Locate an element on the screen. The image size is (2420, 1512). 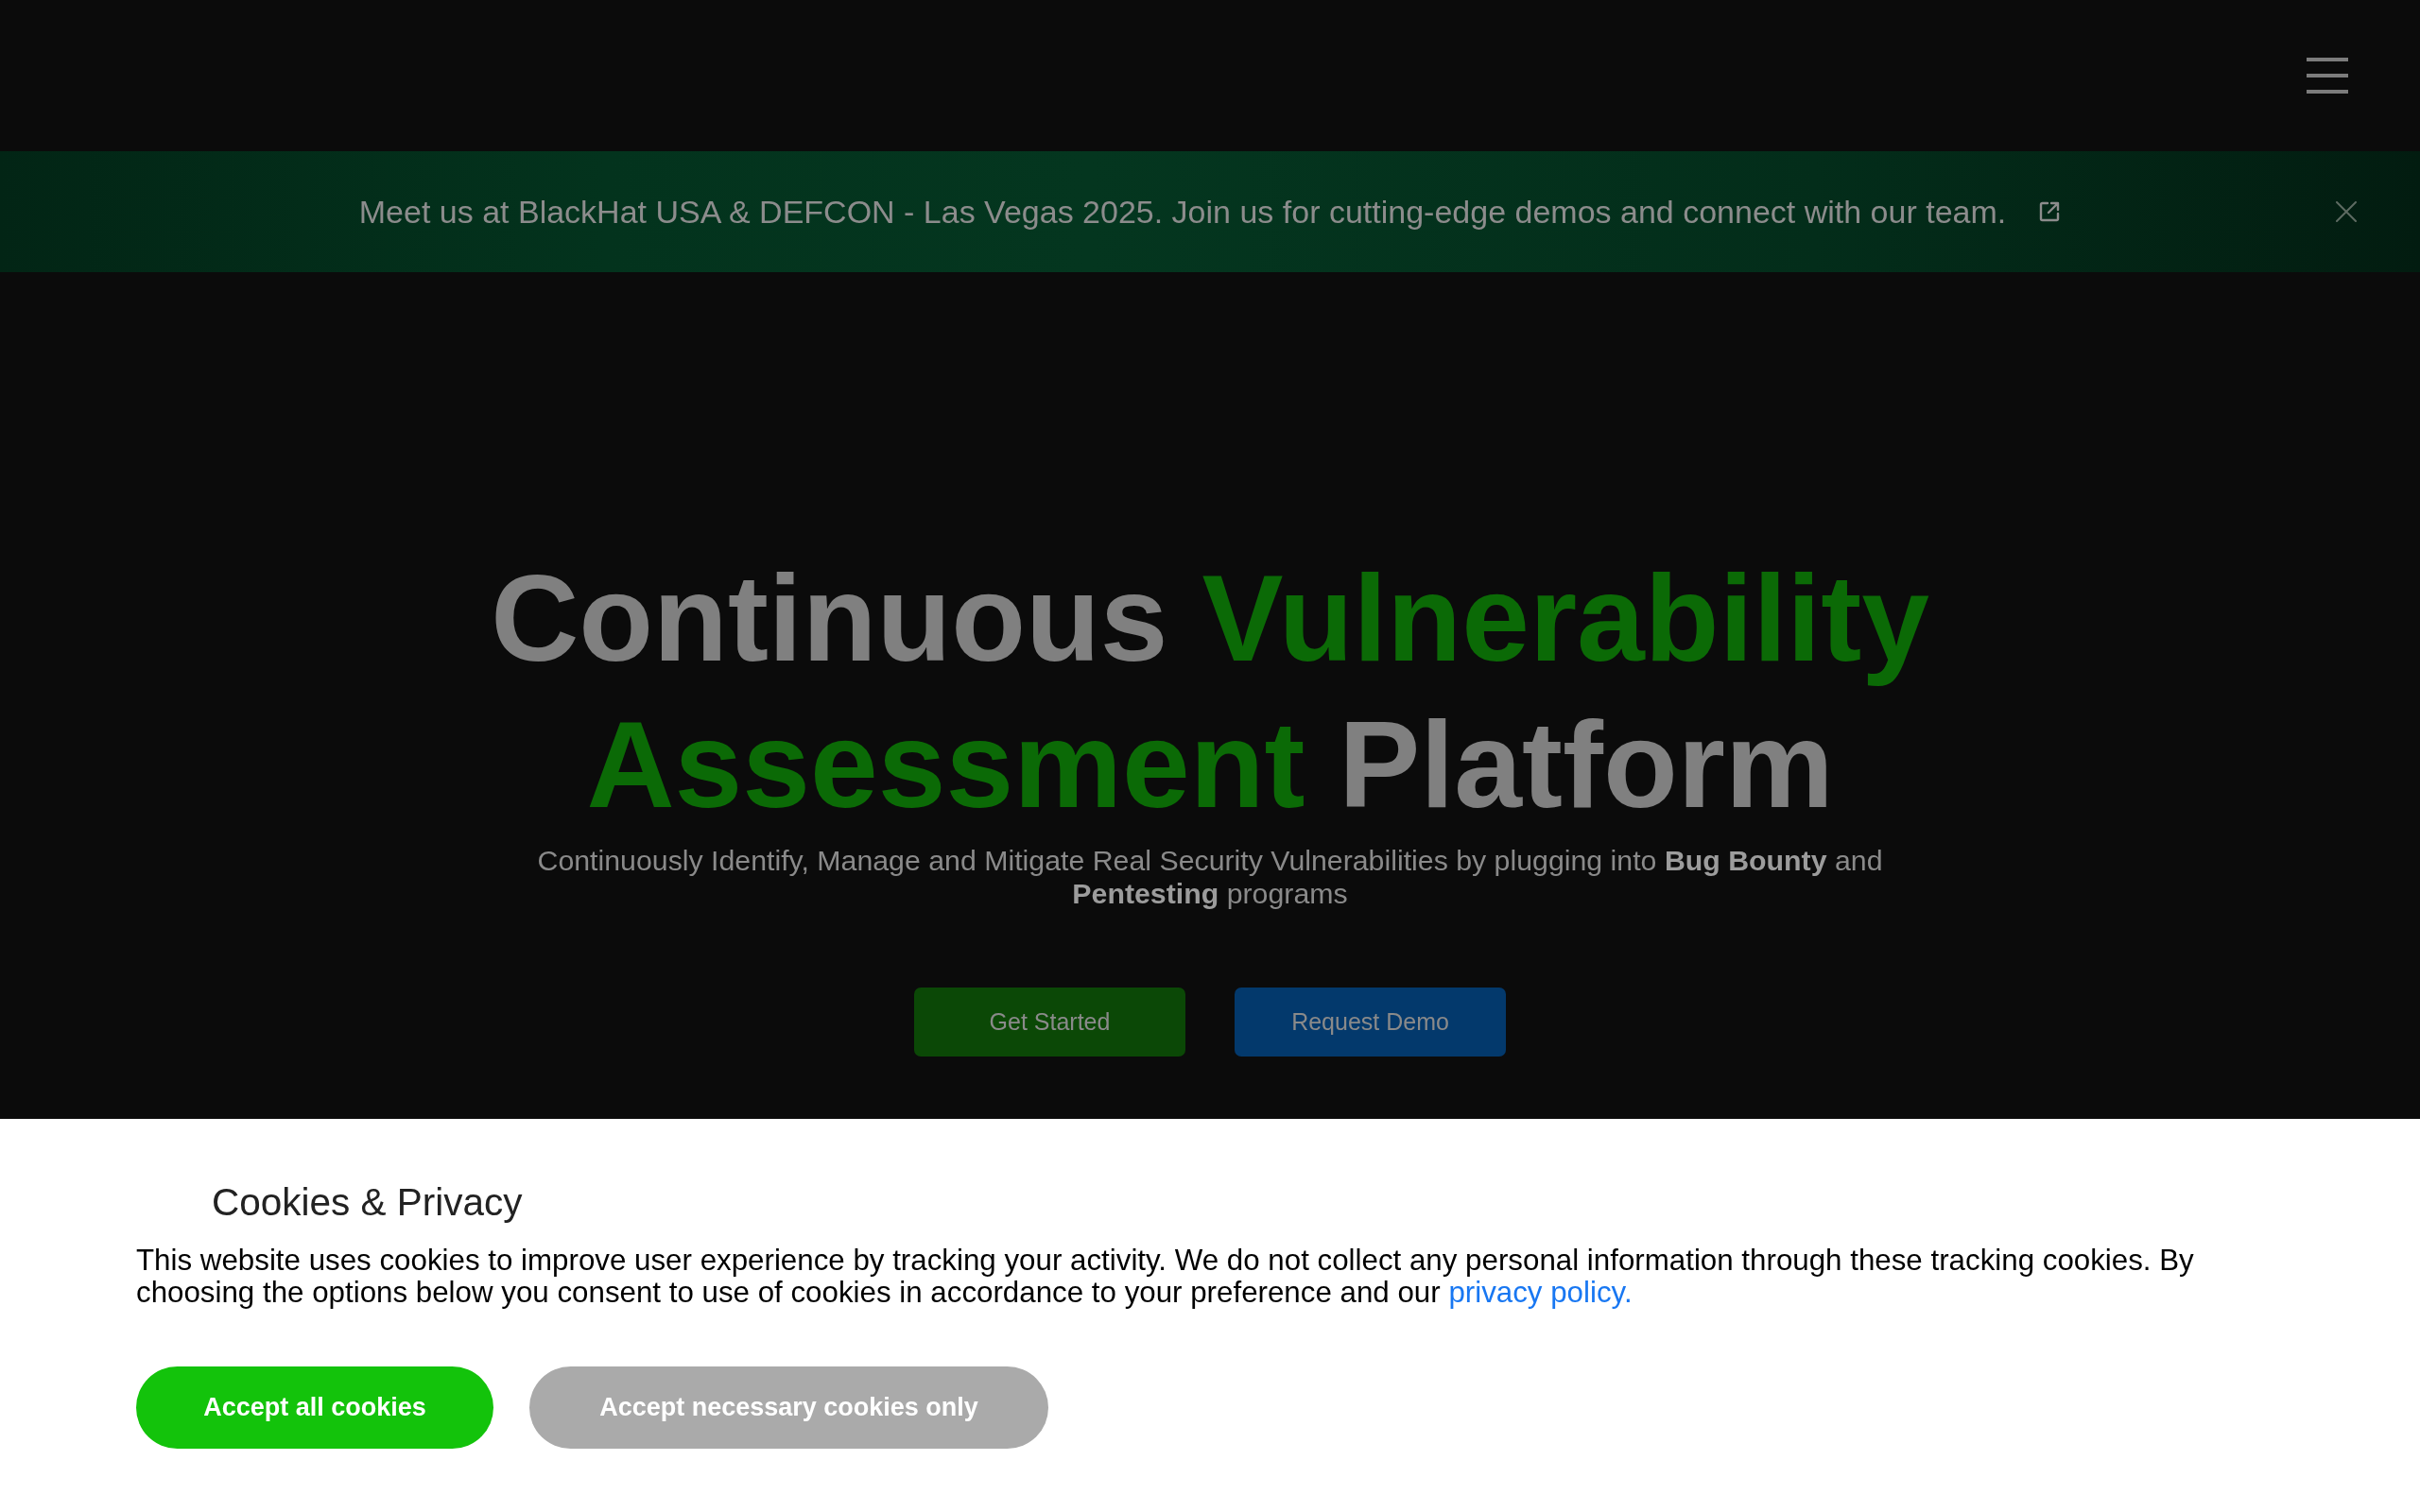
cookie-title: Cookies & Privacy is located at coordinates (368, 1202).